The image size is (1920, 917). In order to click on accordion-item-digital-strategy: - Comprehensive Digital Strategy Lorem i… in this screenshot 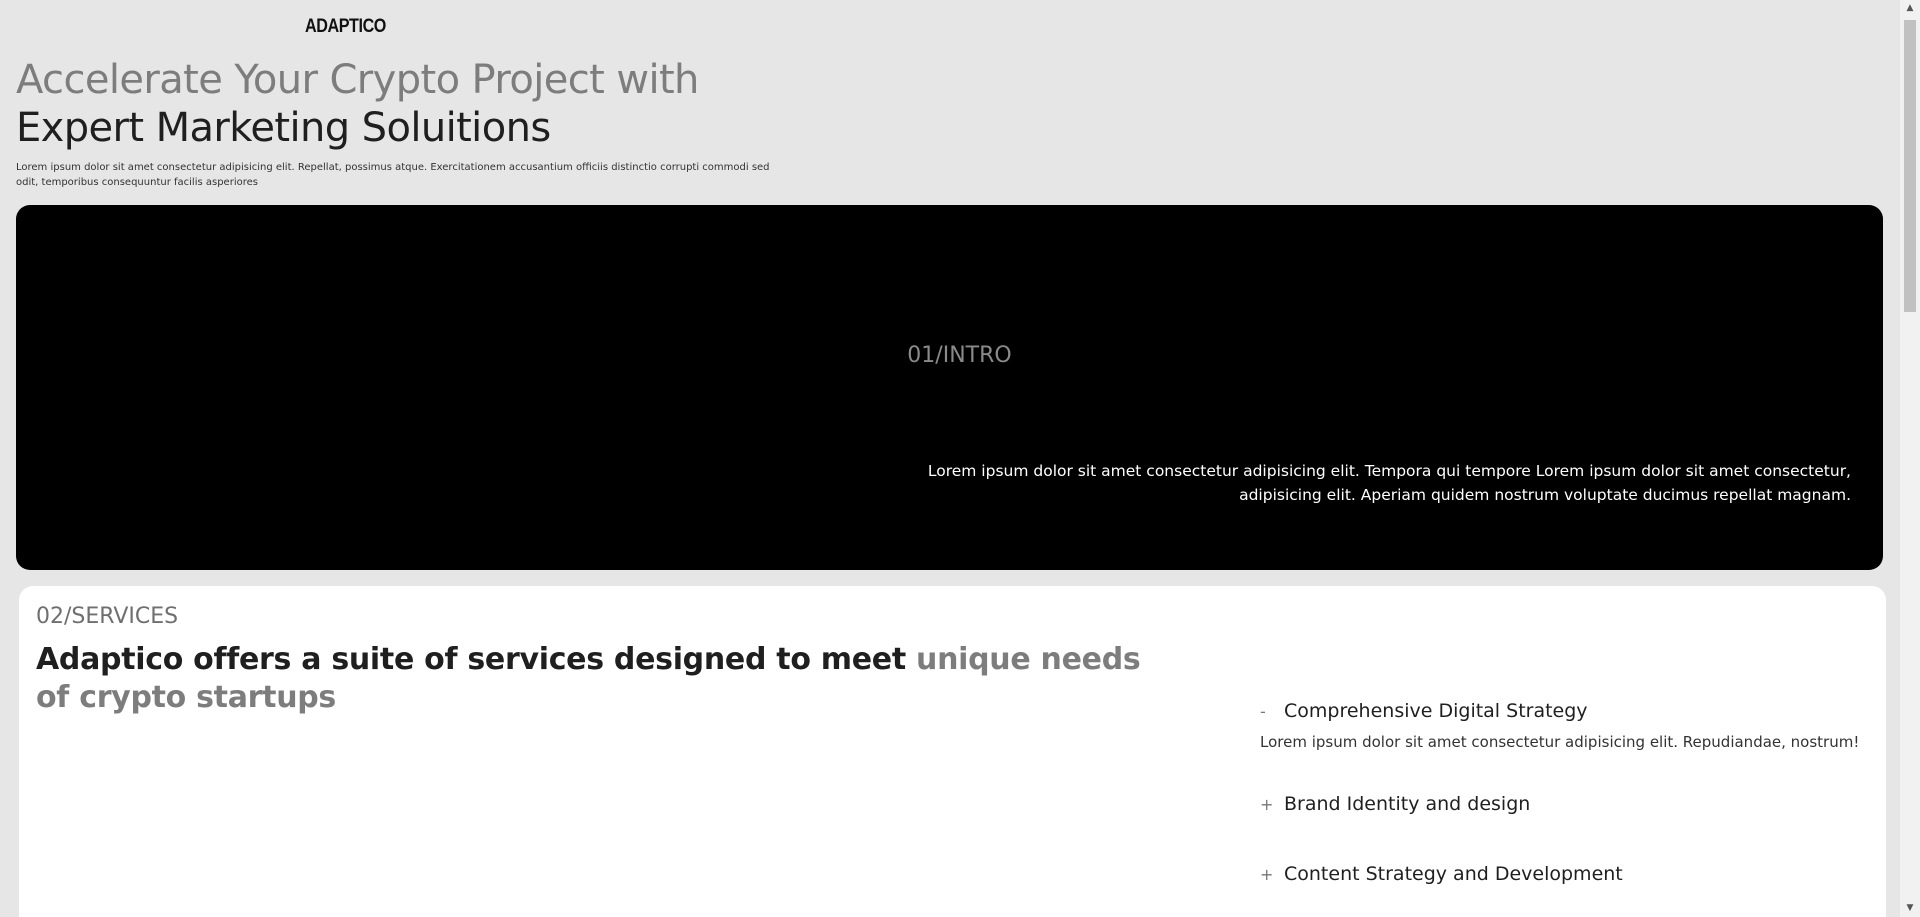, I will do `click(1560, 726)`.